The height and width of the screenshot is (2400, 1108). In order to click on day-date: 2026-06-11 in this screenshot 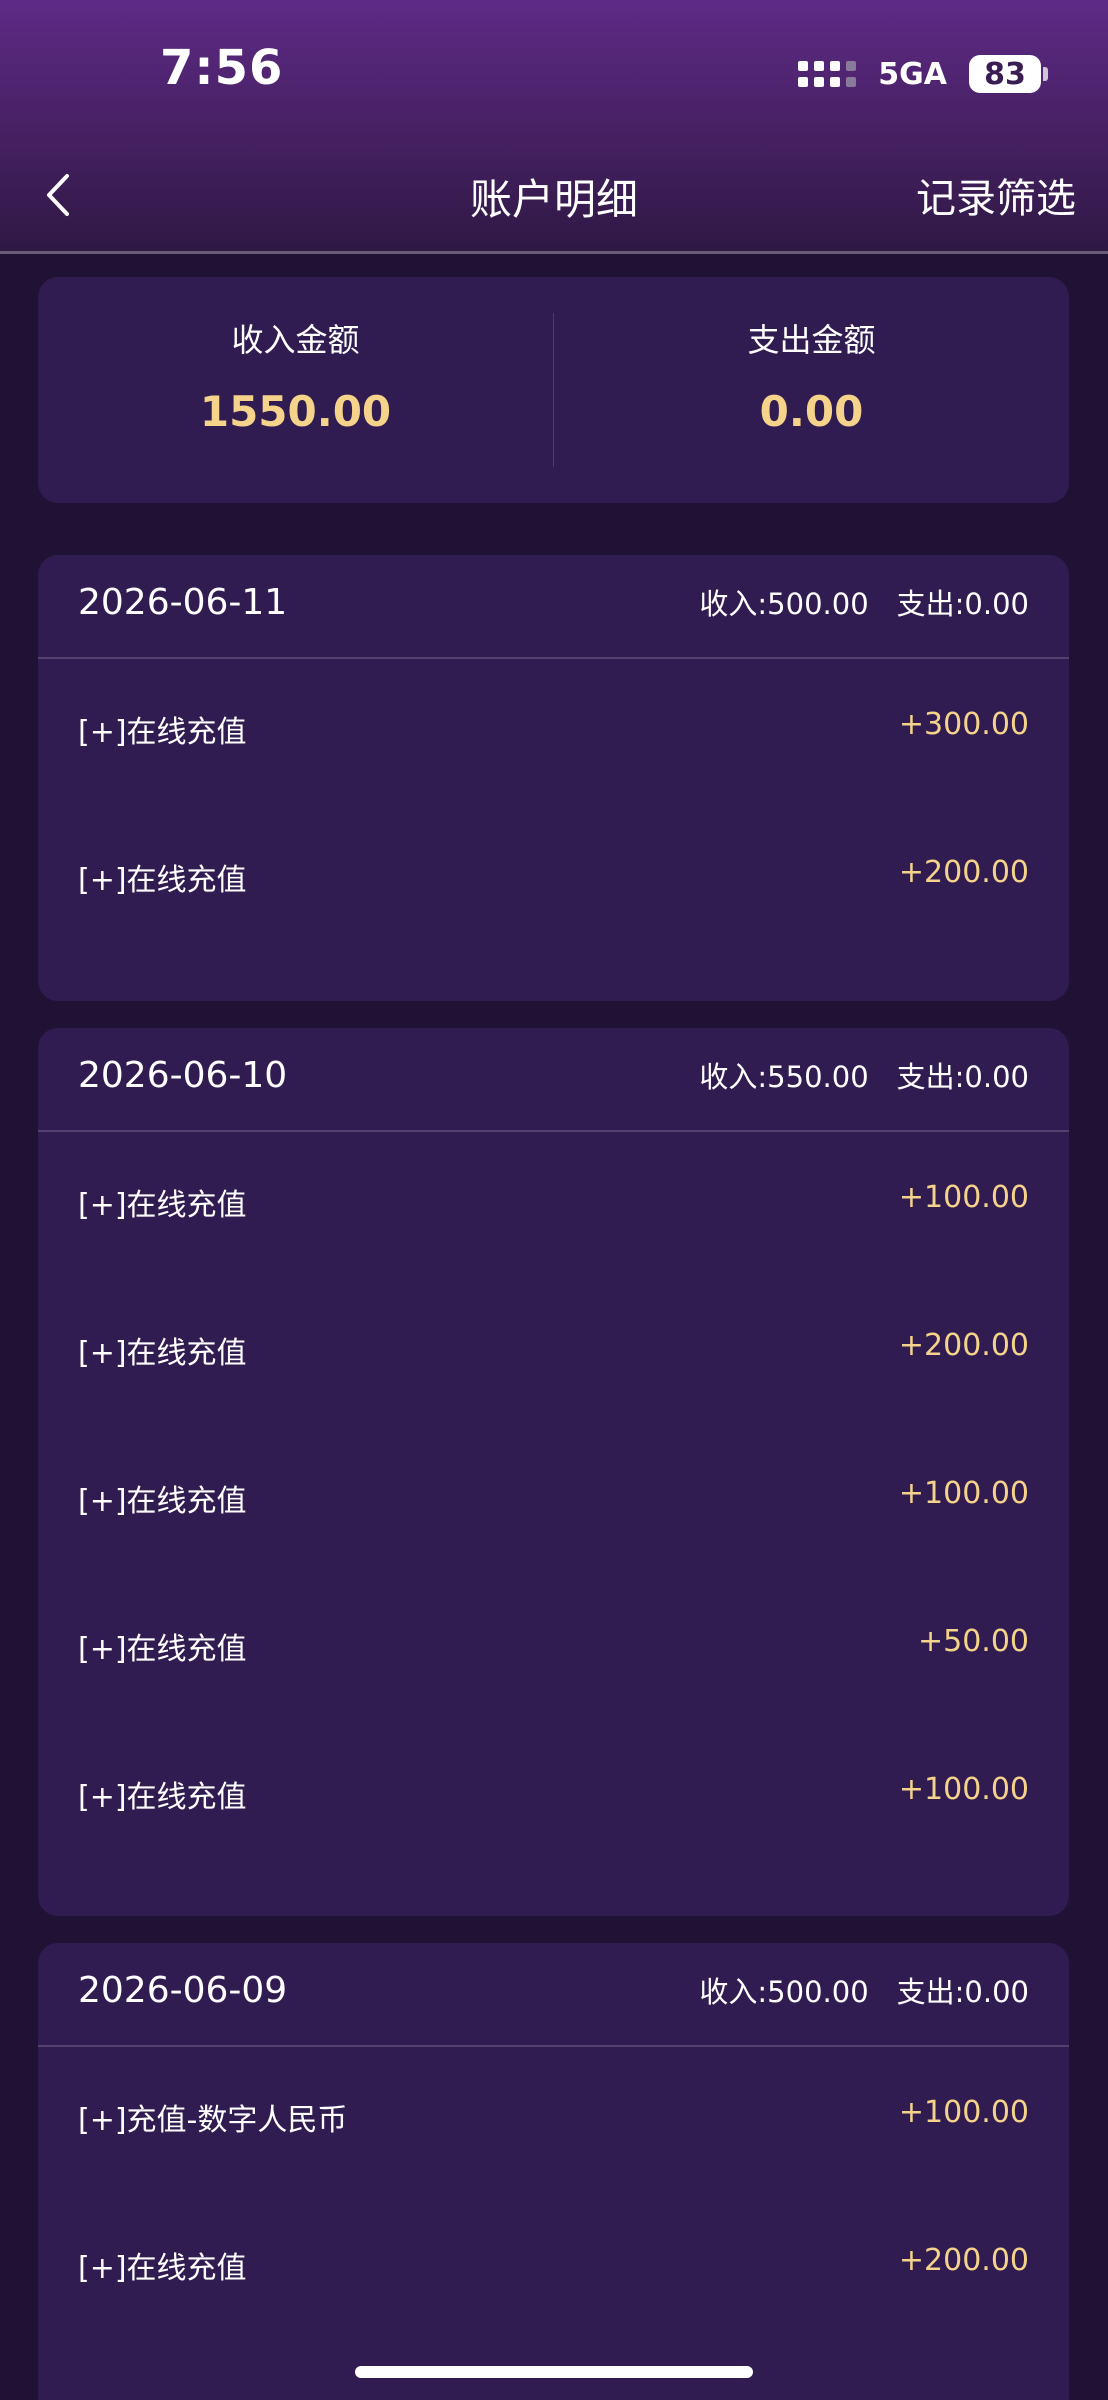, I will do `click(183, 602)`.